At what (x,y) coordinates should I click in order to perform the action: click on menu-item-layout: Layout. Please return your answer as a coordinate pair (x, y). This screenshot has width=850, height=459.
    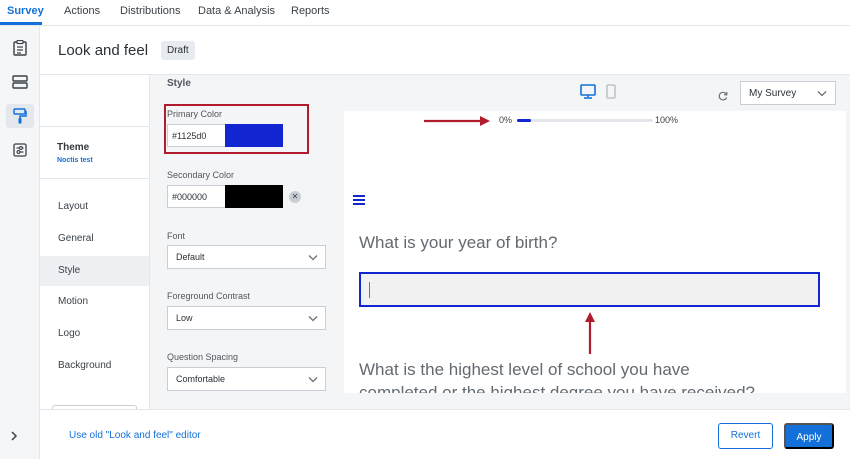
    Looking at the image, I should click on (94, 207).